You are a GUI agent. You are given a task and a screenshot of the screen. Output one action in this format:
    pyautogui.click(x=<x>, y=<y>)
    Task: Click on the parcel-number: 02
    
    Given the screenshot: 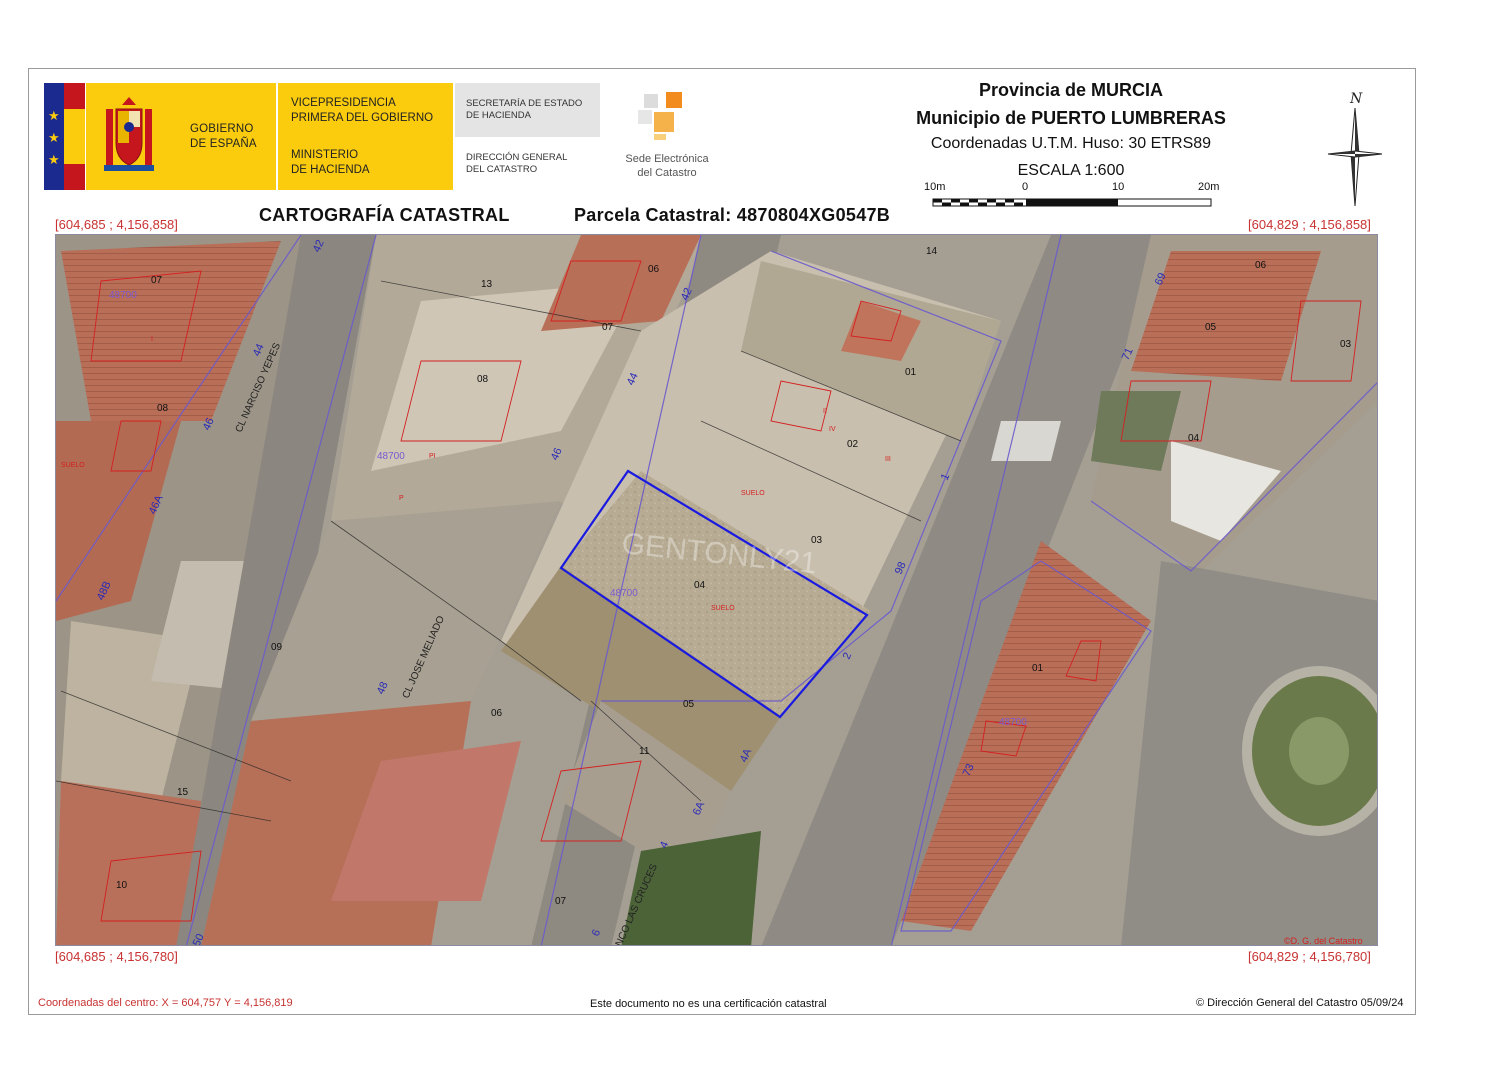 What is the action you would take?
    pyautogui.click(x=853, y=444)
    